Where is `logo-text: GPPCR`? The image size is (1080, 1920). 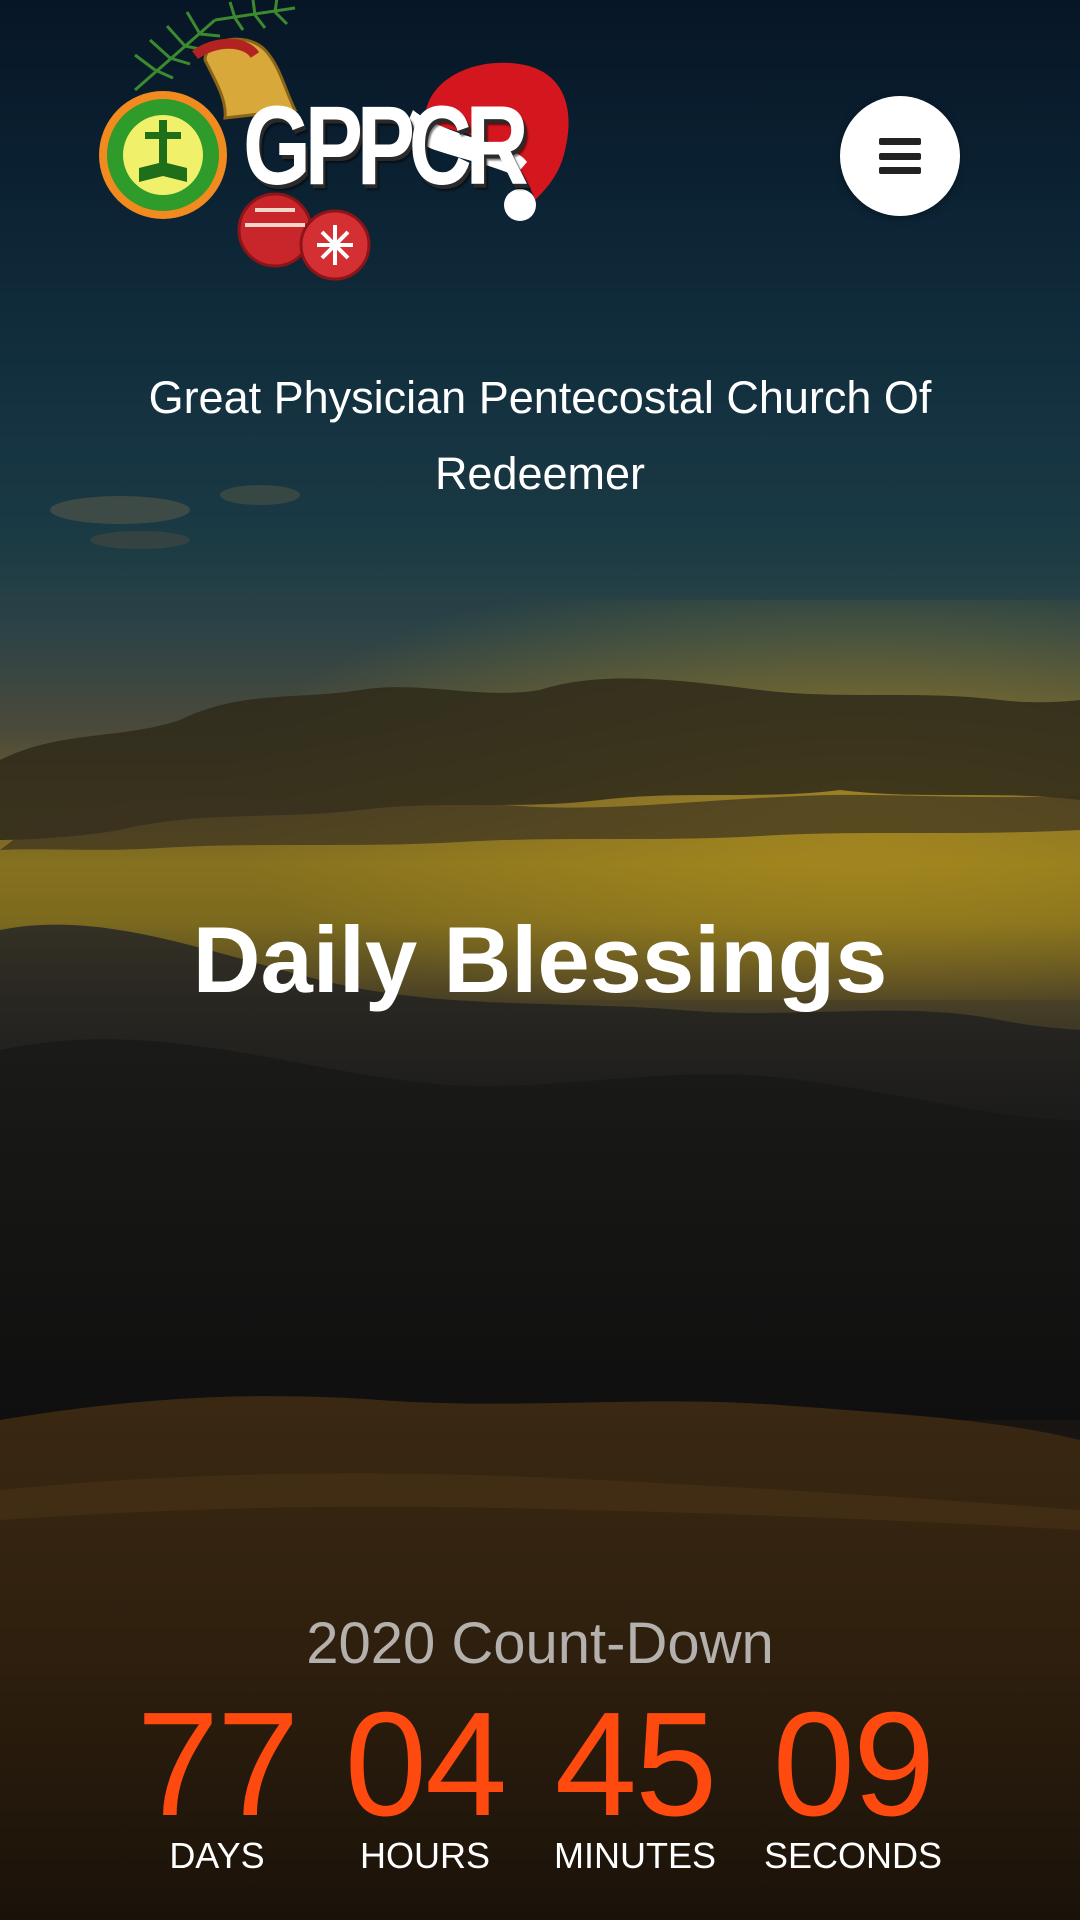 logo-text: GPPCR is located at coordinates (386, 145).